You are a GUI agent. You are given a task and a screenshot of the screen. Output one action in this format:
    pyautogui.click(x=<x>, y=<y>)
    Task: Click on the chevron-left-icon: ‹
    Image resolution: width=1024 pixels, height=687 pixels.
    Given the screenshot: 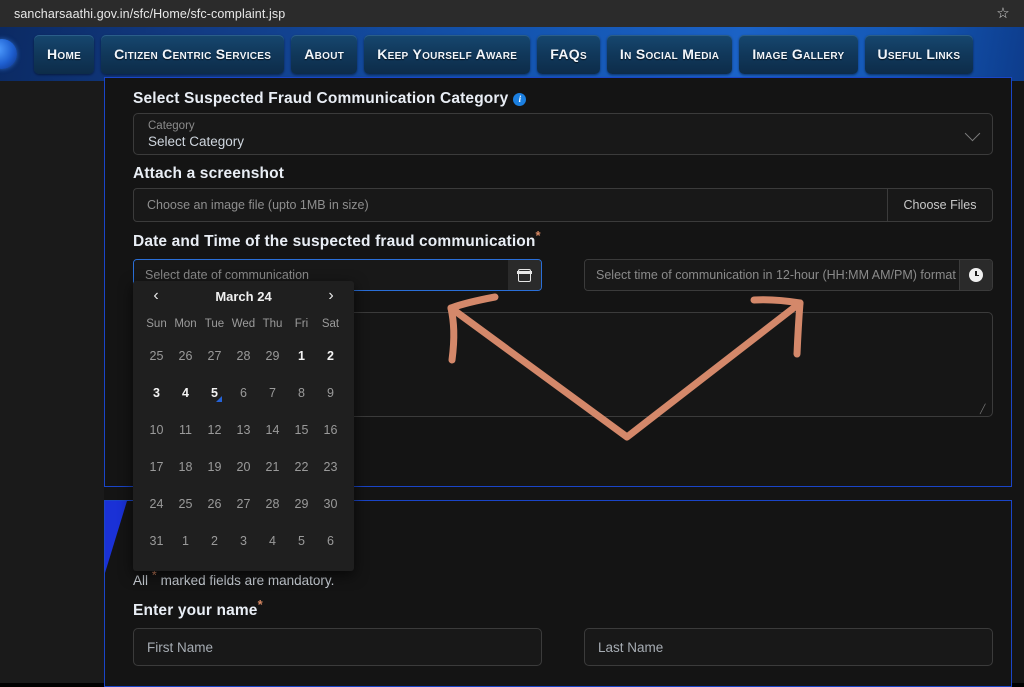 What is the action you would take?
    pyautogui.click(x=156, y=296)
    